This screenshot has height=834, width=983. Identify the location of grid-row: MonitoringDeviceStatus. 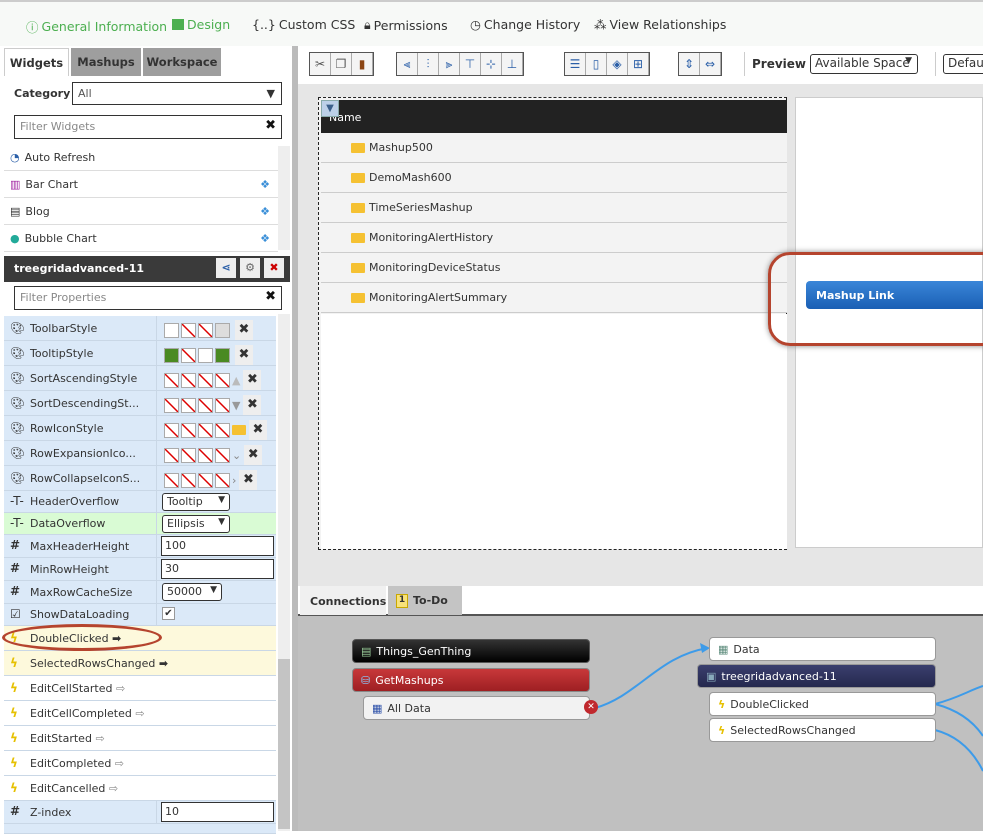
(554, 268).